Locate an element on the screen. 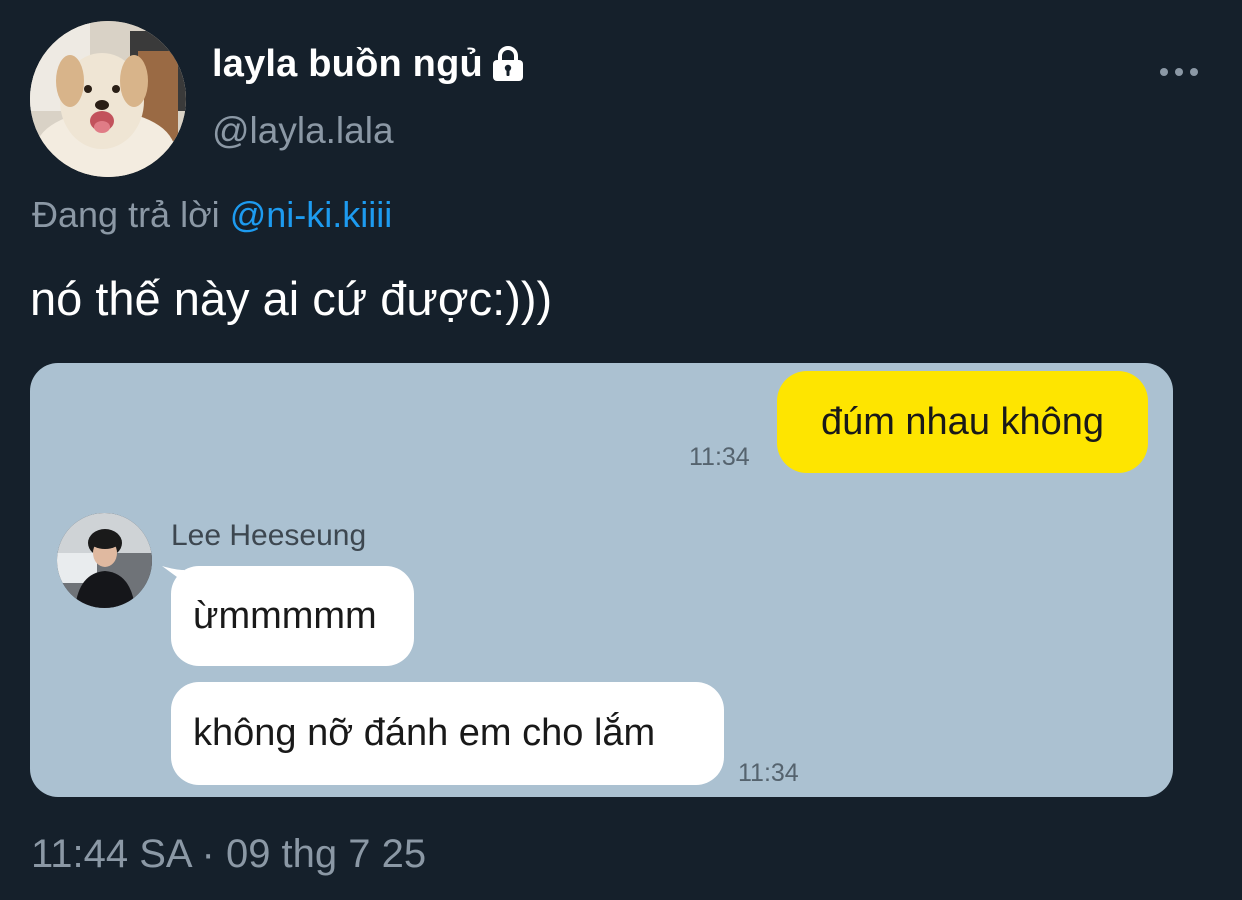 The width and height of the screenshot is (1242, 900). author-name-row: layla buồn ngủ is located at coordinates (370, 64).